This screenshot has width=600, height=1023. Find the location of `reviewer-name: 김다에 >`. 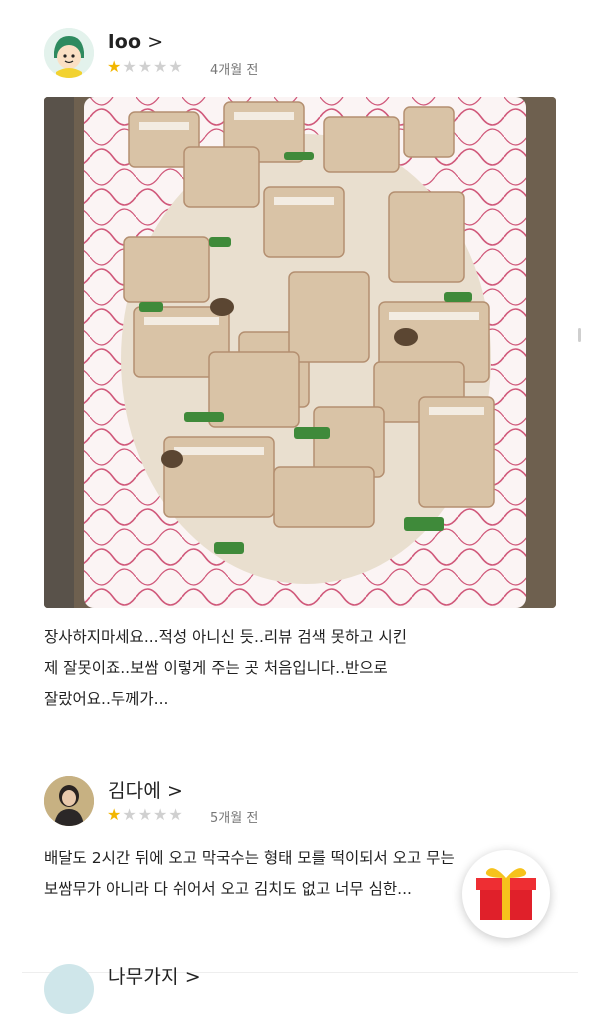

reviewer-name: 김다에 > is located at coordinates (145, 789).